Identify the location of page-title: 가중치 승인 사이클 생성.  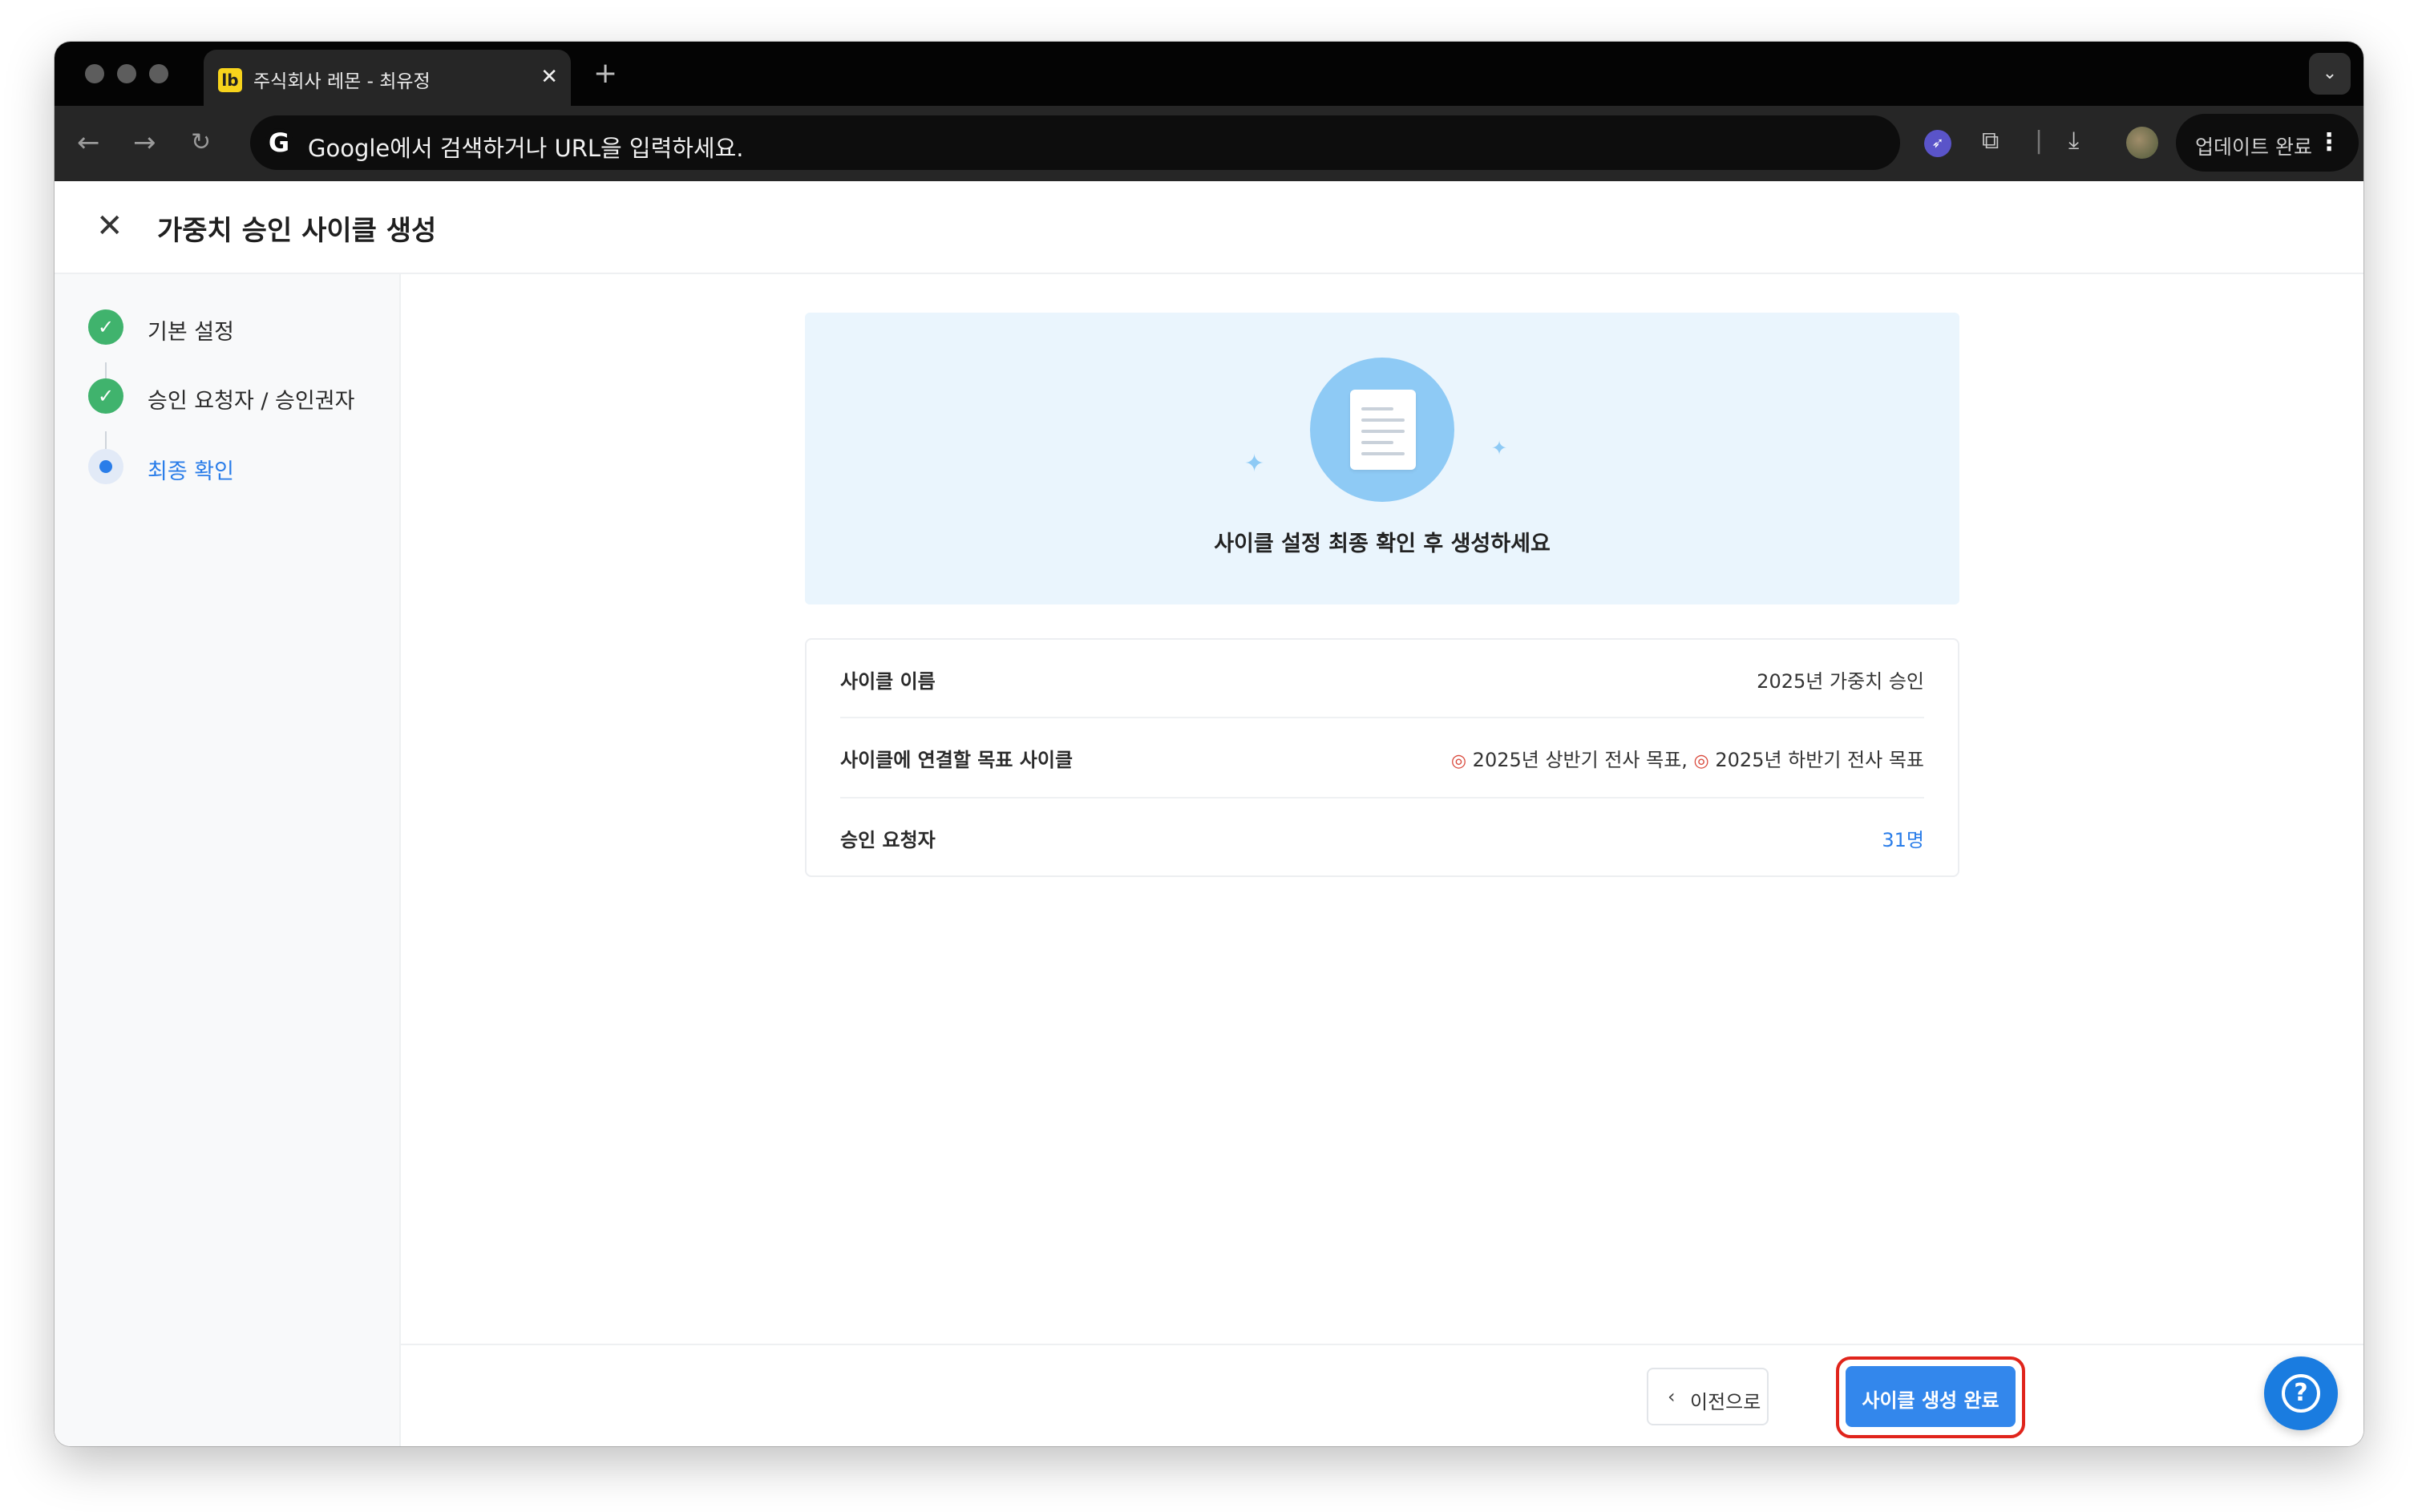
(297, 231).